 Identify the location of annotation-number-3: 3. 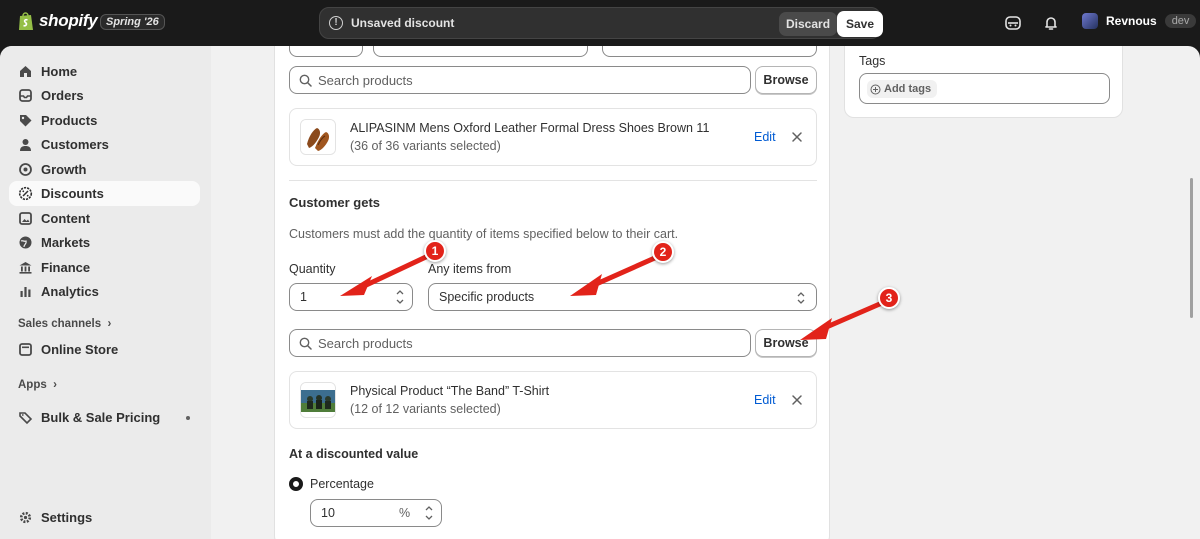
(889, 298).